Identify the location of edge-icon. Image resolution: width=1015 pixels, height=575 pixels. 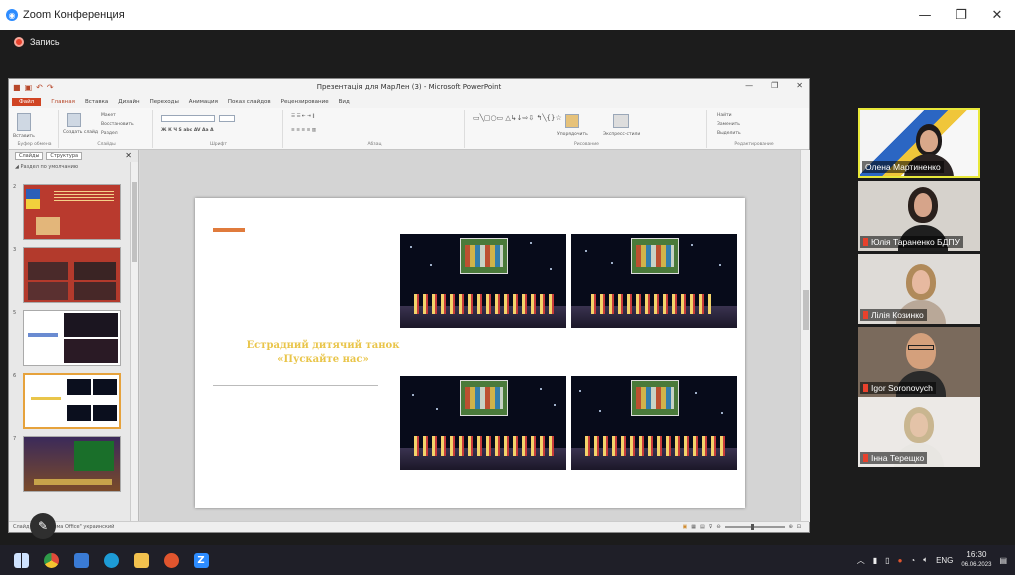
(111, 560).